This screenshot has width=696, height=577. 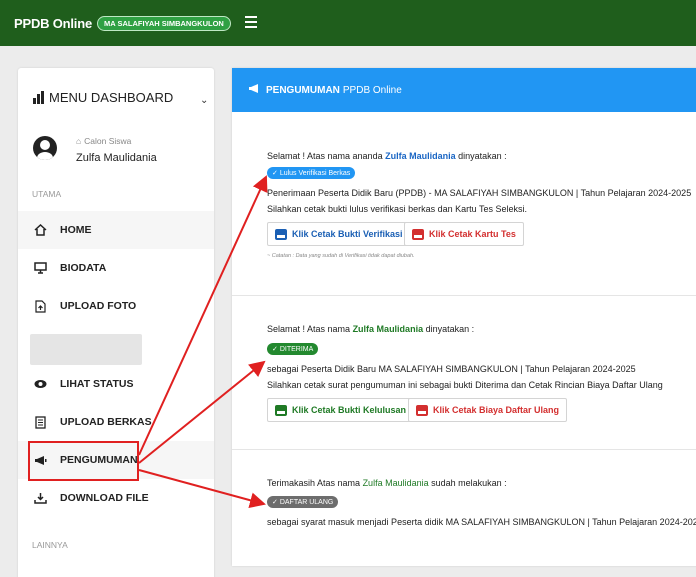 I want to click on sidebar-item-label: HOME, so click(x=76, y=230).